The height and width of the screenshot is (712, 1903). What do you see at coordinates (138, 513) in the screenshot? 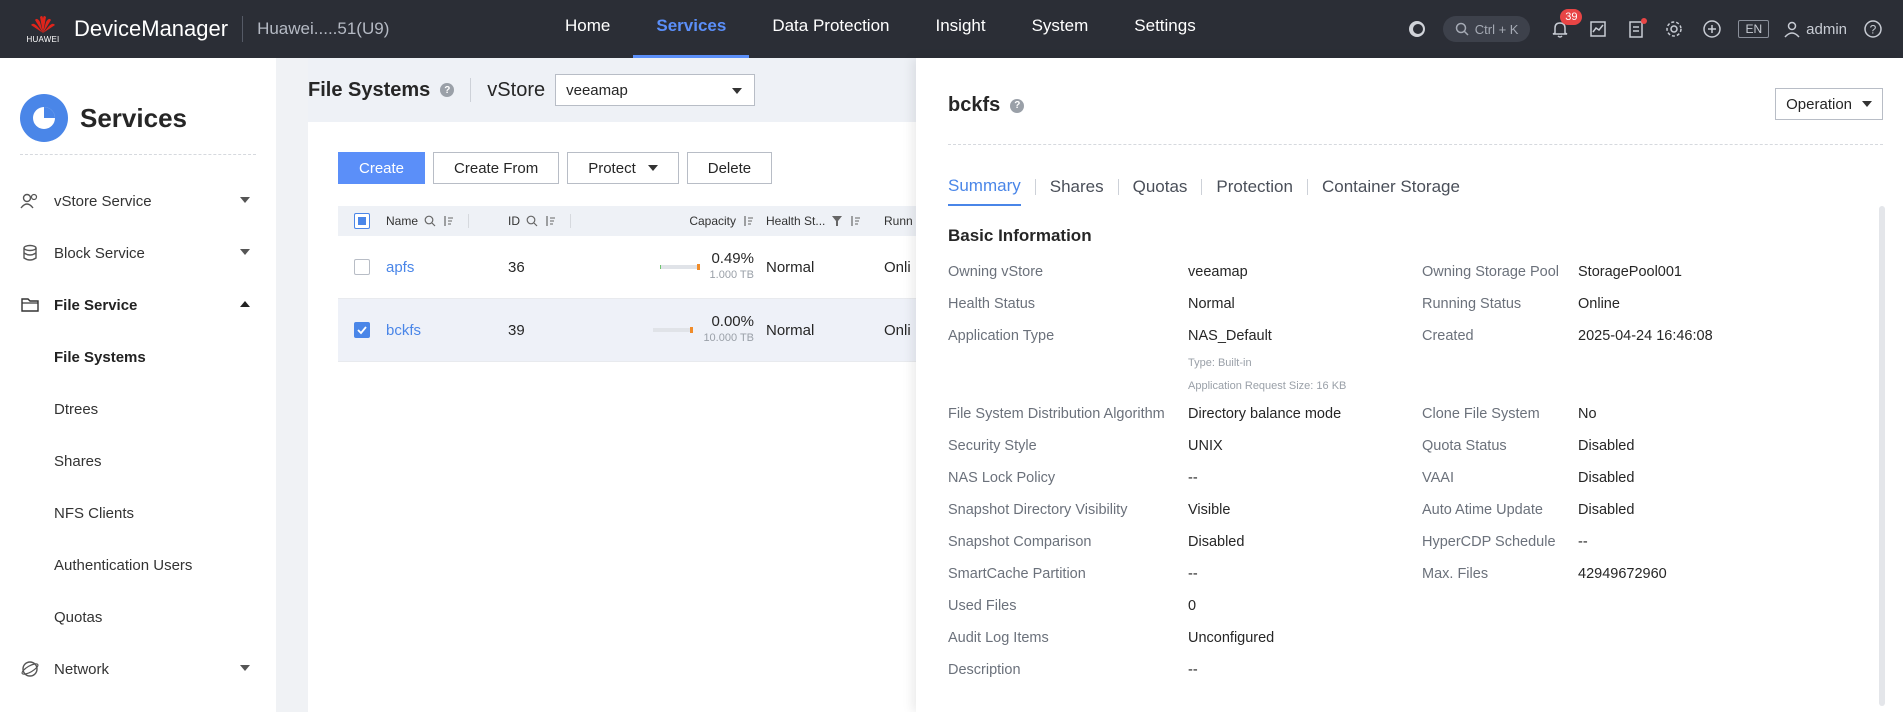
I see `sidebar-sub-nfs-clients: NFS Clients` at bounding box center [138, 513].